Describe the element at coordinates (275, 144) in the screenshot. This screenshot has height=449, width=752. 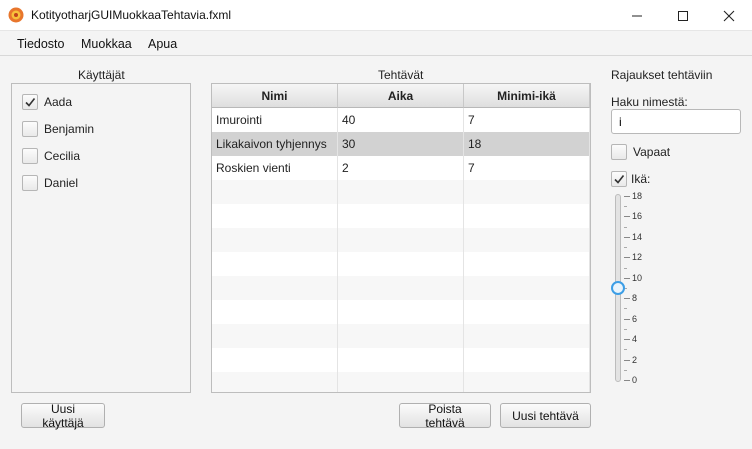
I see `cell-nimi: Likakaivon tyhjennys` at that location.